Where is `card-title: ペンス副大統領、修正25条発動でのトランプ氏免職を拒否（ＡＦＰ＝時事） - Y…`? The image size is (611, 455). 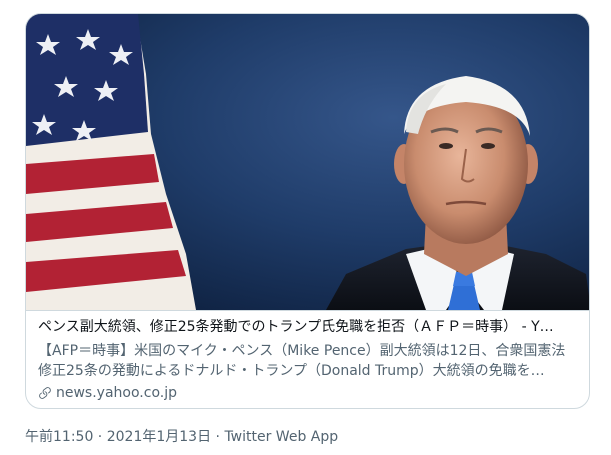 card-title: ペンス副大統領、修正25条発動でのトランプ氏免職を拒否（ＡＦＰ＝時事） - Y… is located at coordinates (307, 327).